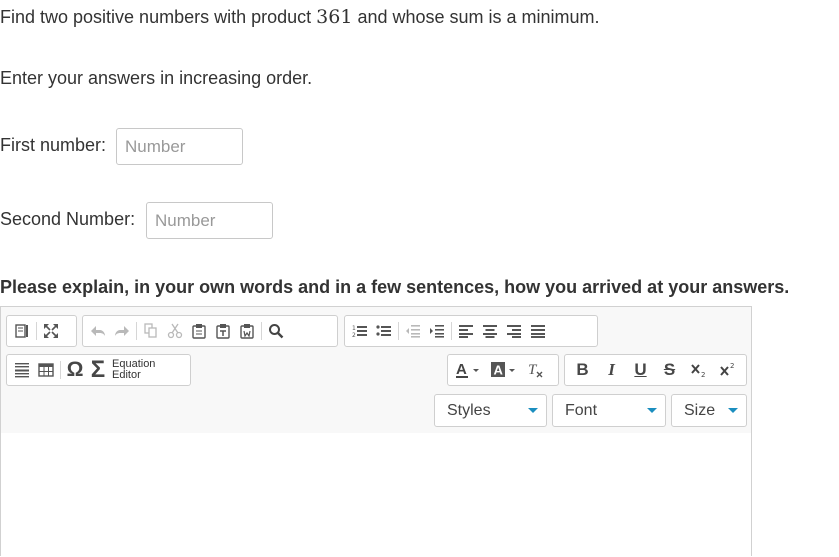 This screenshot has width=839, height=557. What do you see at coordinates (126, 375) in the screenshot?
I see `equation-label-line2: Editor` at bounding box center [126, 375].